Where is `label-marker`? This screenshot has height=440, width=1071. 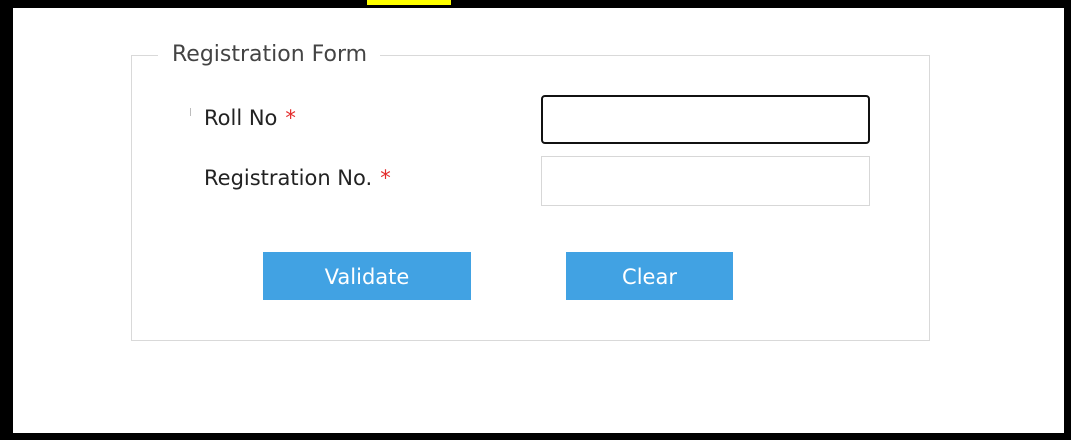 label-marker is located at coordinates (190, 112).